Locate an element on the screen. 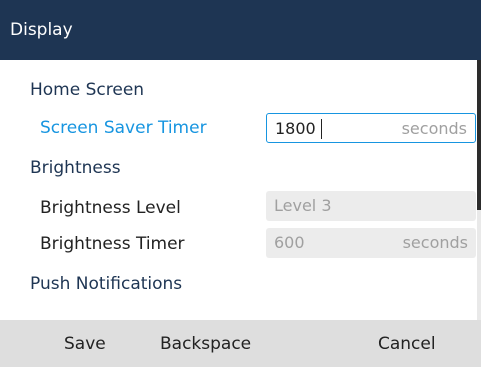 The height and width of the screenshot is (367, 481). scrollbar-thumb is located at coordinates (479, 135).